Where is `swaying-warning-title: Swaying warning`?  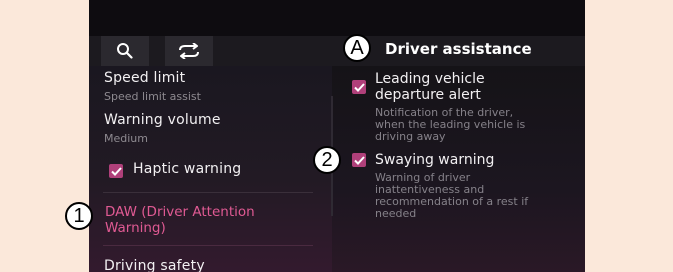
swaying-warning-title: Swaying warning is located at coordinates (435, 160).